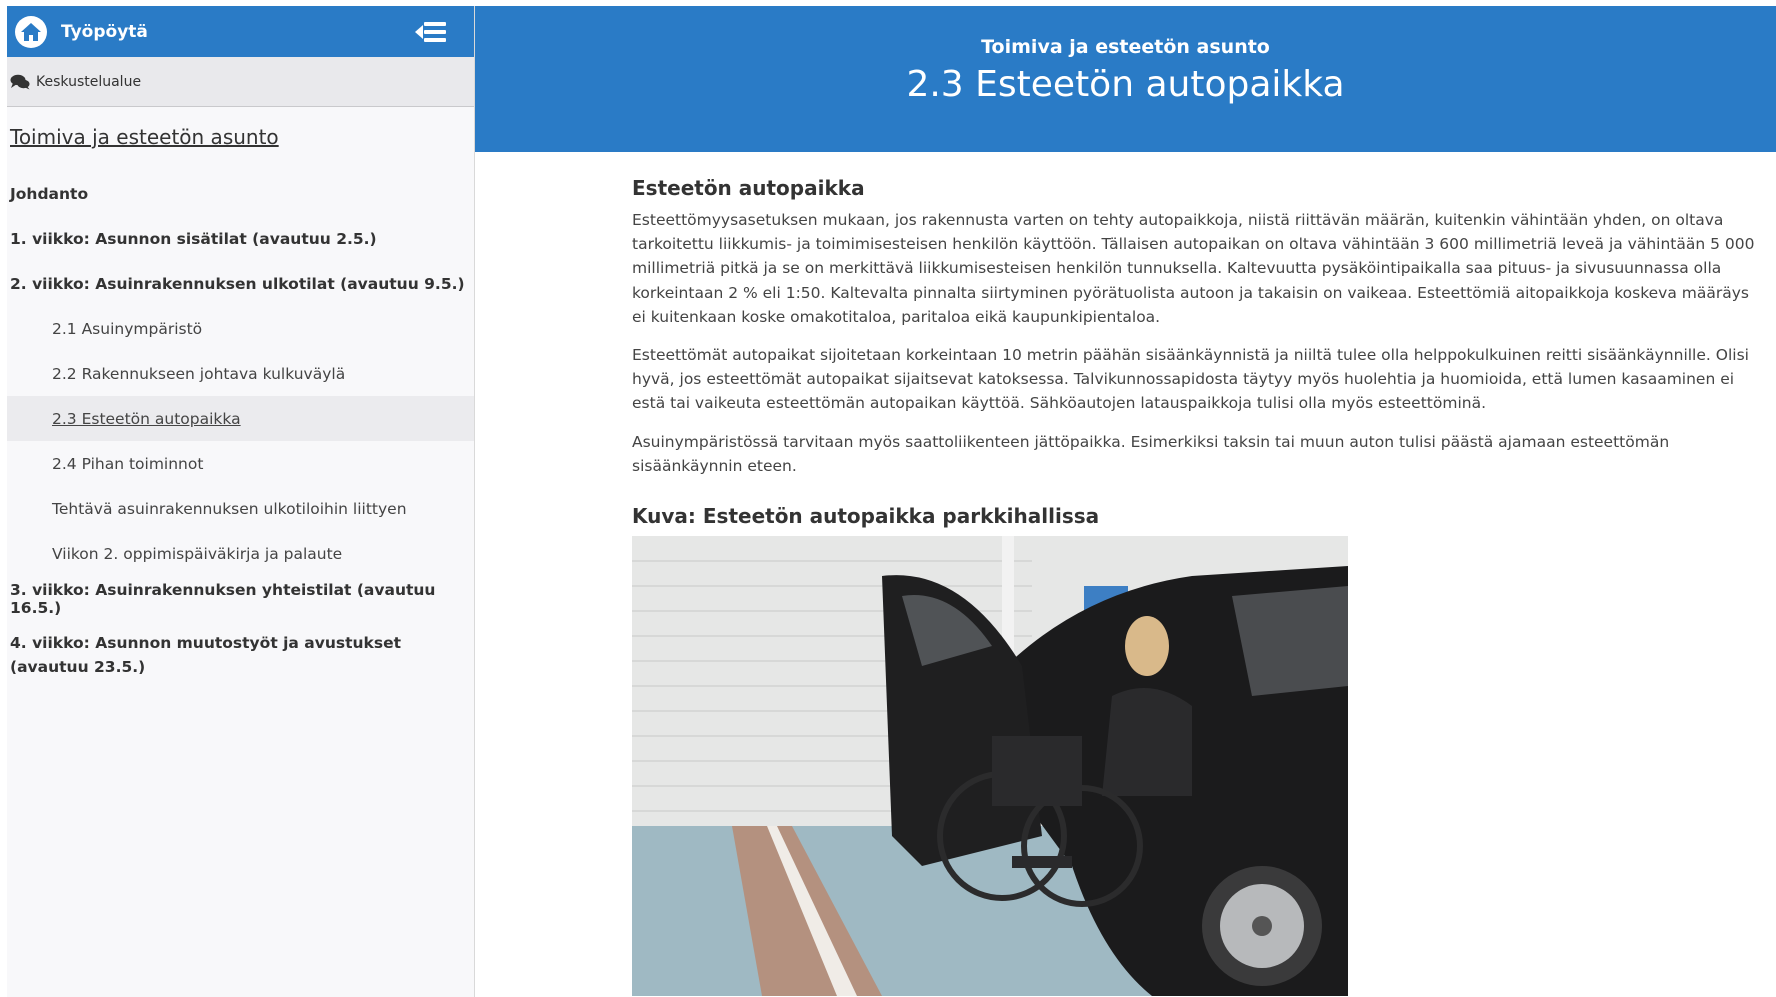  Describe the element at coordinates (146, 418) in the screenshot. I see `nav-item-label: 2.3 Esteetön autopaikka` at that location.